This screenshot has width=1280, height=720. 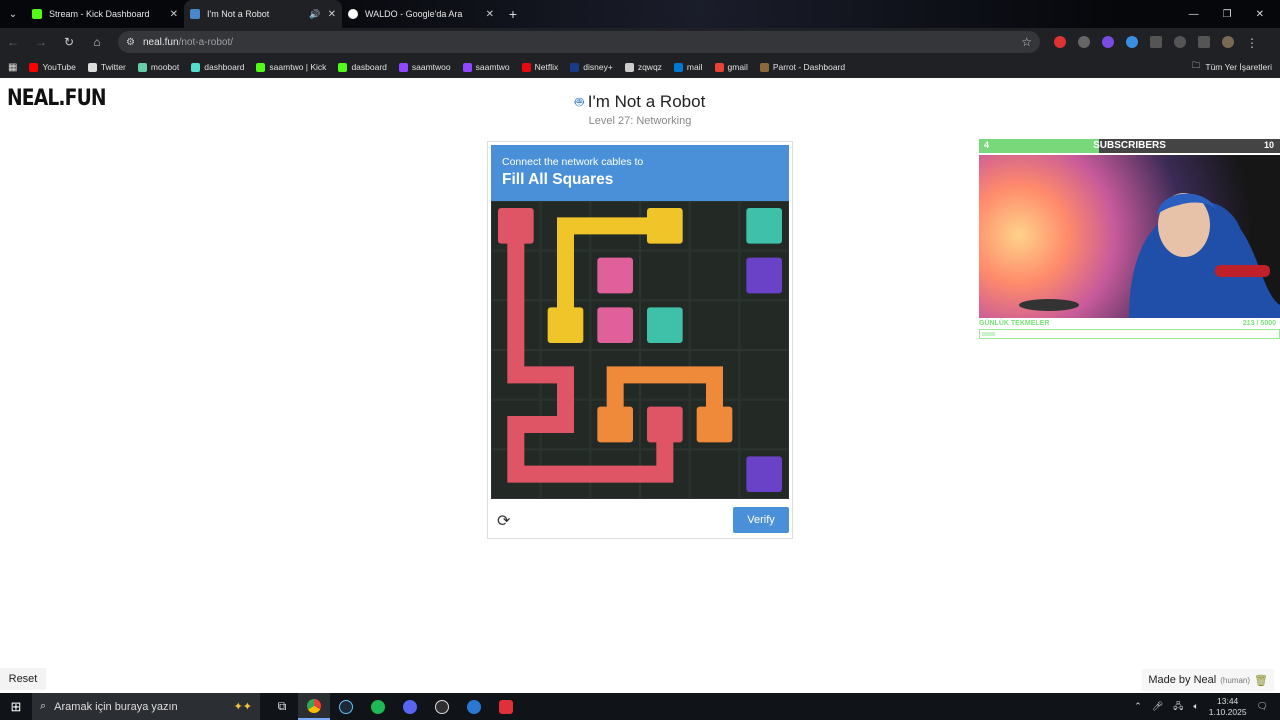 What do you see at coordinates (130, 42) in the screenshot?
I see `site-settings-icon: ⚙` at bounding box center [130, 42].